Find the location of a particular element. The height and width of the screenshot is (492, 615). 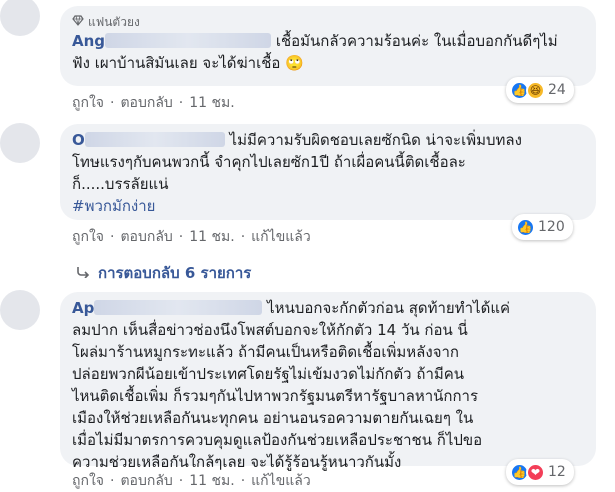

comment-actions: ถูกใจ · ตอบกลับ · 11 ชม. is located at coordinates (153, 103).